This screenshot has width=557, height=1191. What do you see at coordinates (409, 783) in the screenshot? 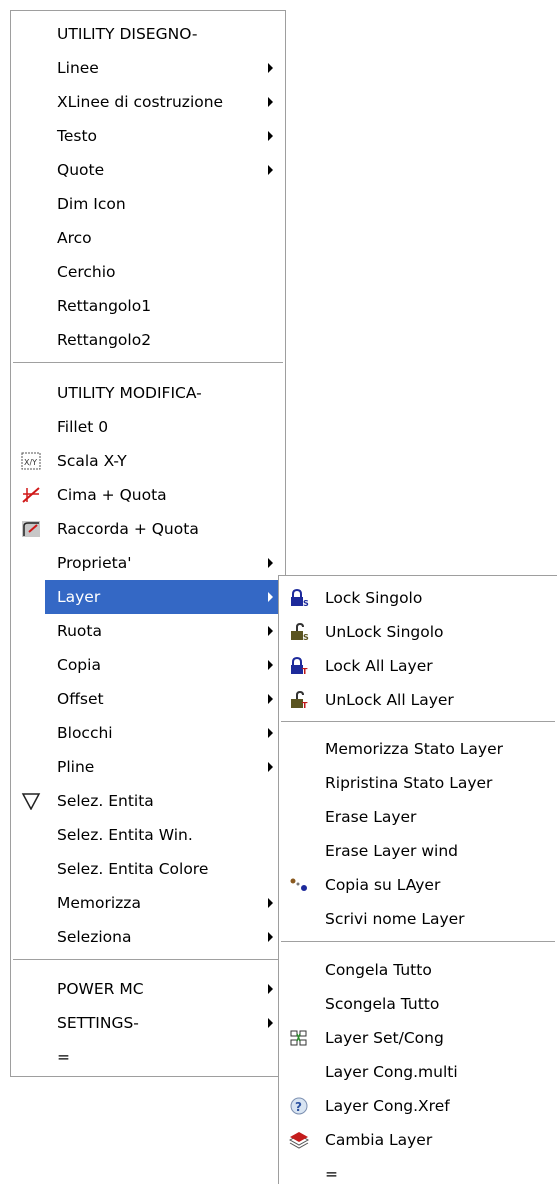
I see `menu-item-label: Ripristina Stato Layer` at bounding box center [409, 783].